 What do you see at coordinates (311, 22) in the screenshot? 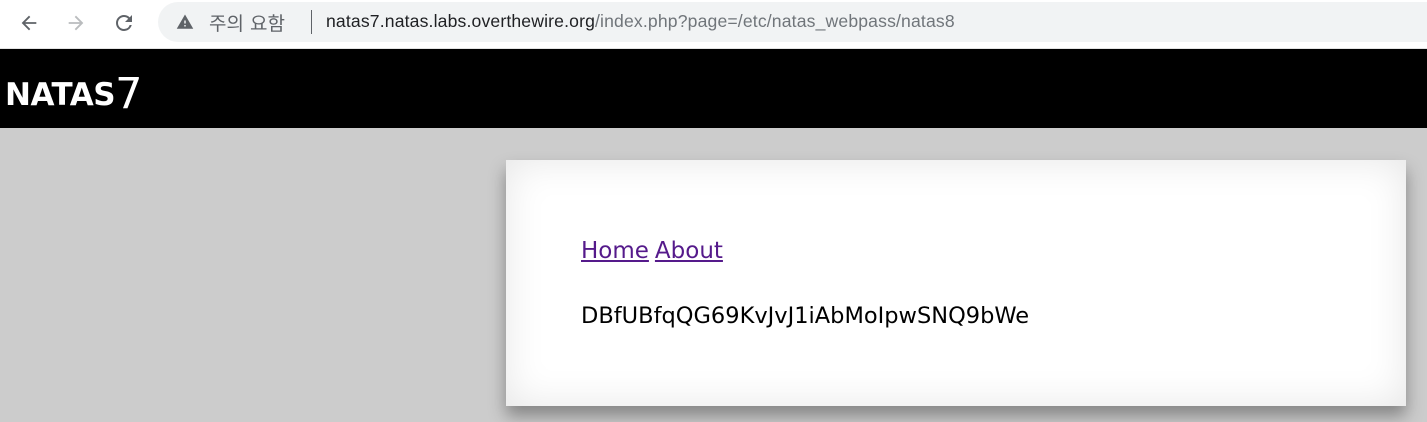
I see `address-divider` at bounding box center [311, 22].